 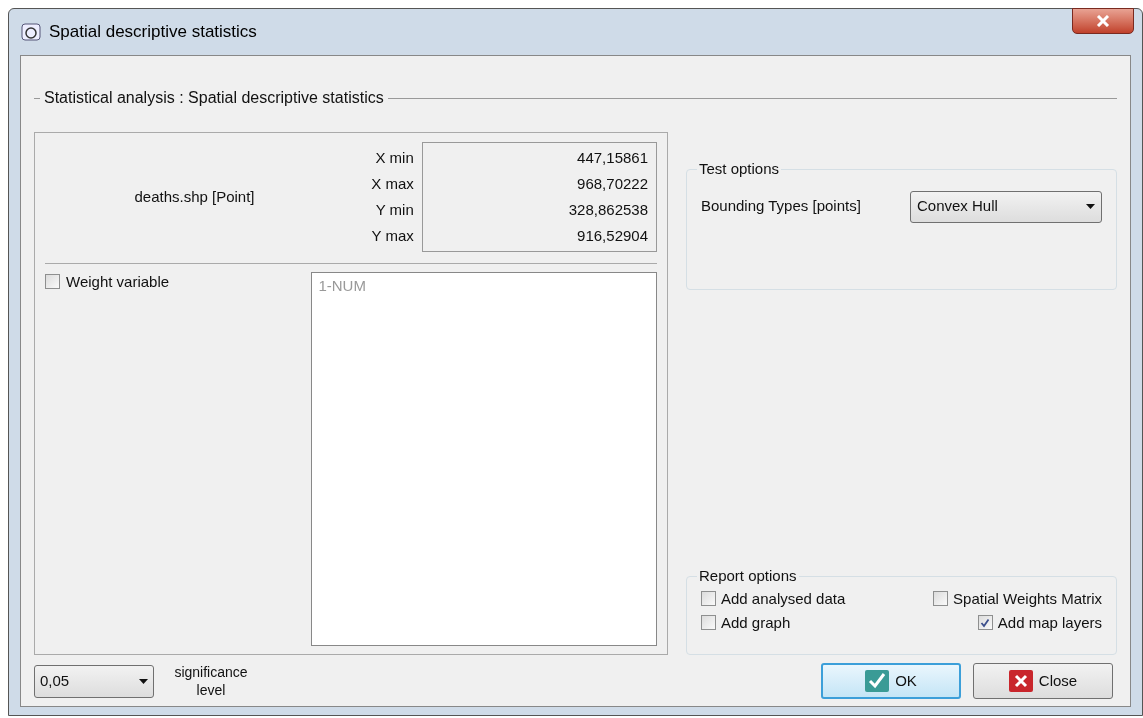 I want to click on group-title: Test options, so click(x=739, y=169).